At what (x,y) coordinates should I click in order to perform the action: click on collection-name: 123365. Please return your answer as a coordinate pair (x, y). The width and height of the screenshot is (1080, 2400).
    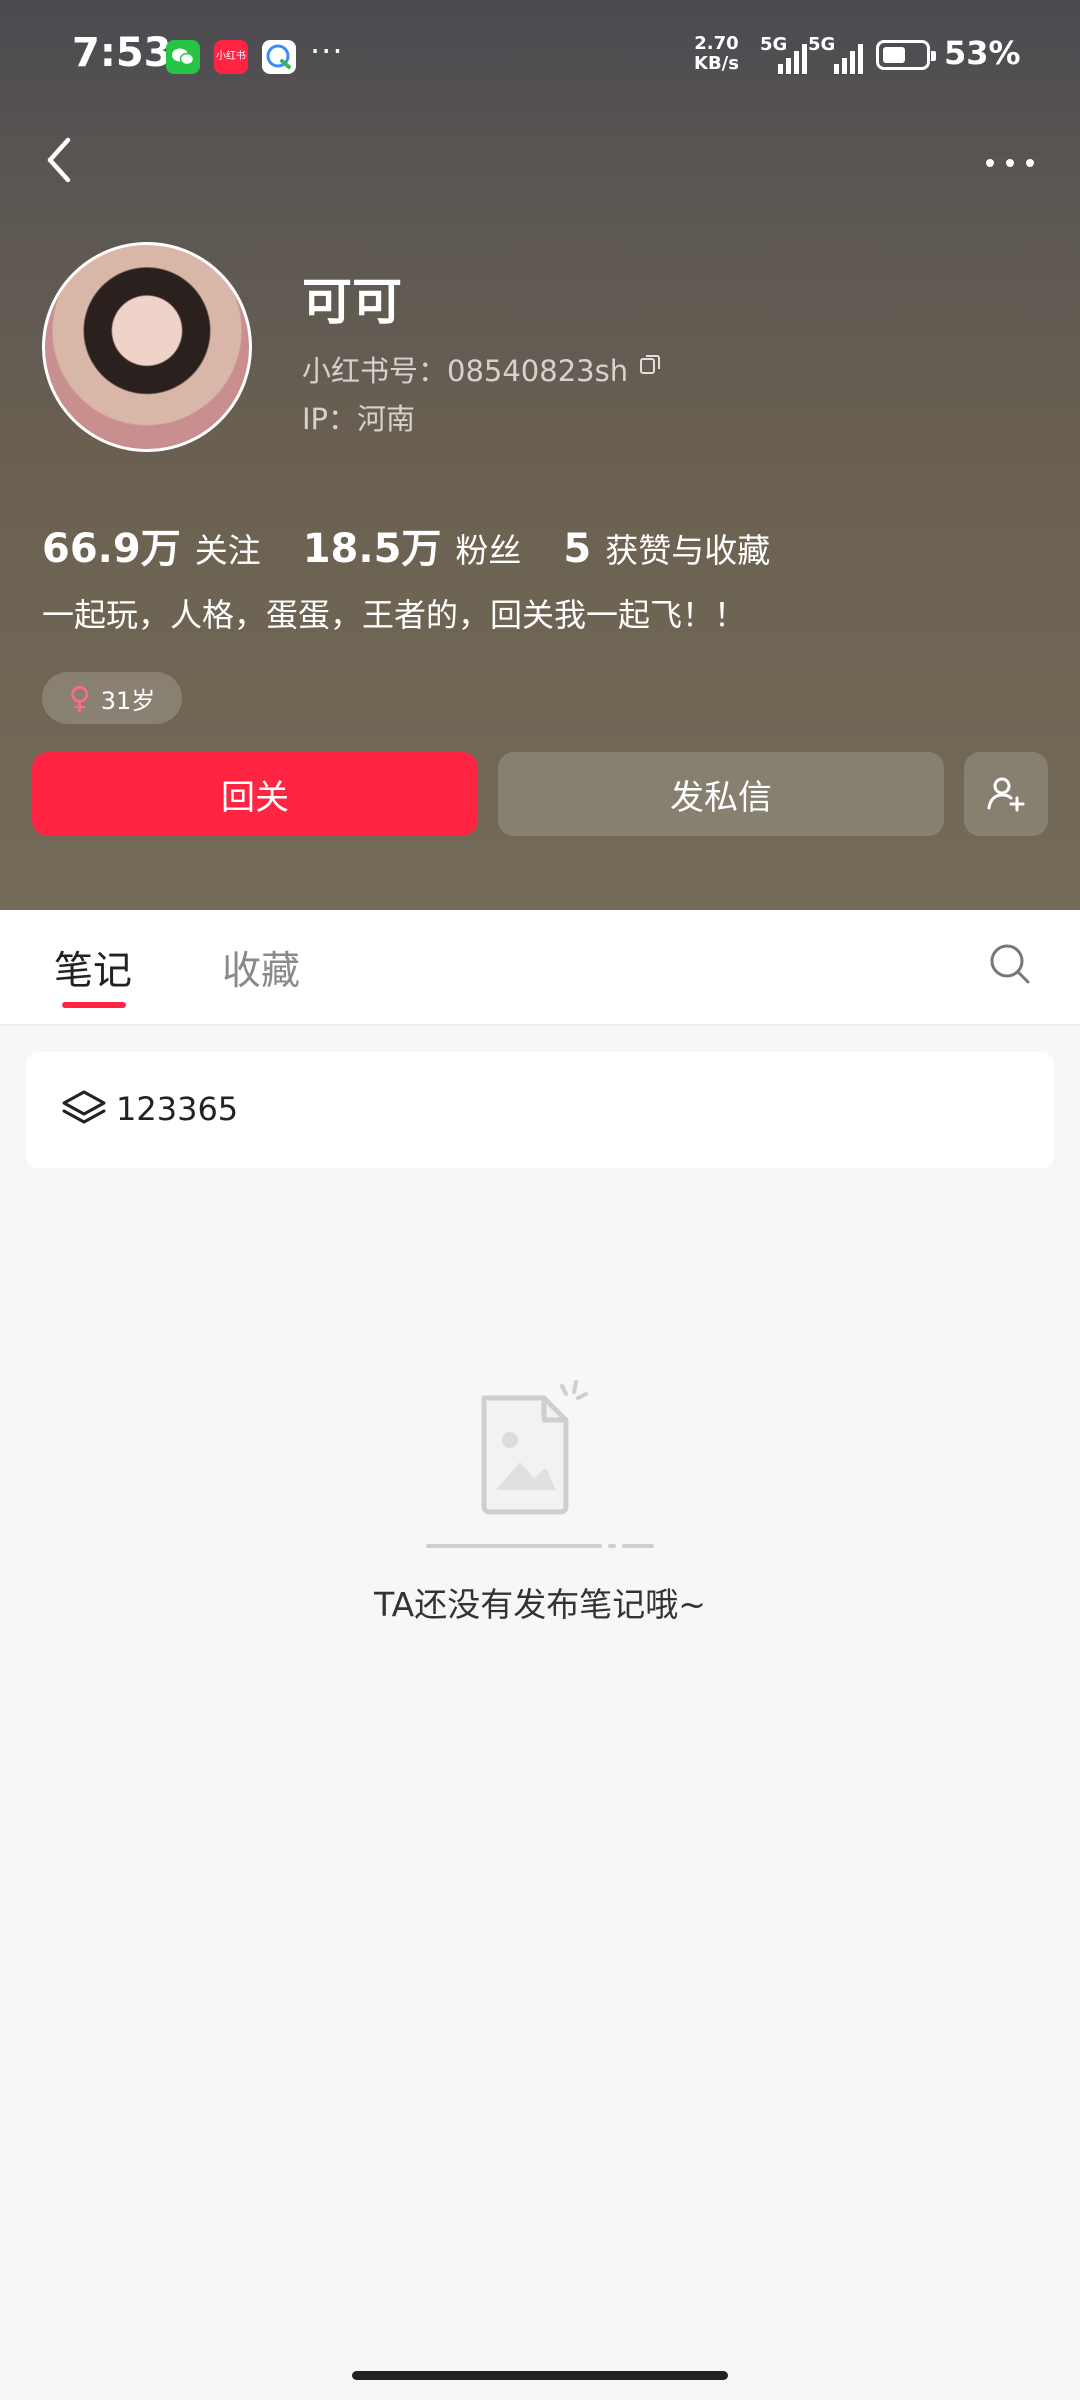
    Looking at the image, I should click on (177, 1109).